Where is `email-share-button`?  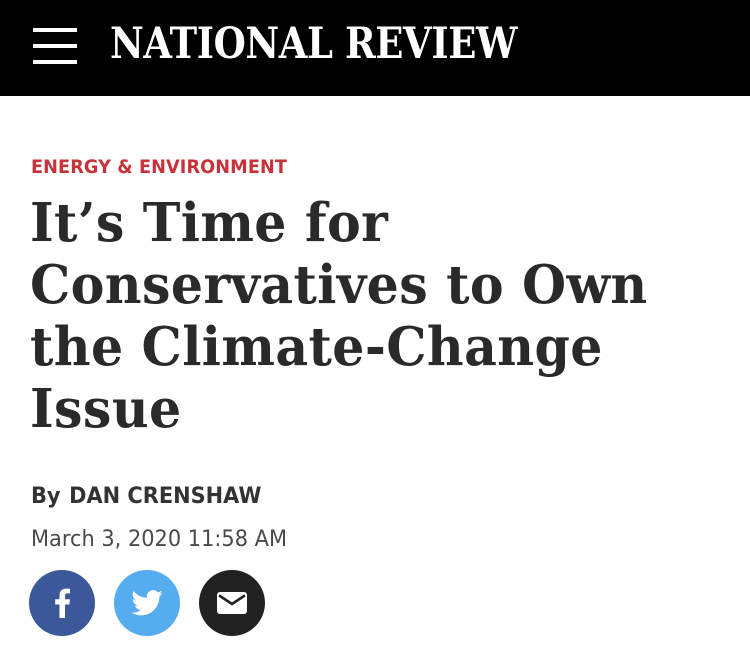
email-share-button is located at coordinates (232, 603).